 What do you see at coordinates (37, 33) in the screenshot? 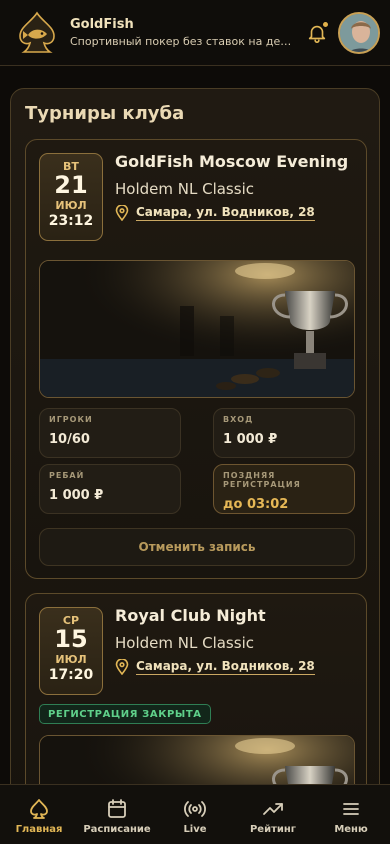
I see `spade-fish-logo` at bounding box center [37, 33].